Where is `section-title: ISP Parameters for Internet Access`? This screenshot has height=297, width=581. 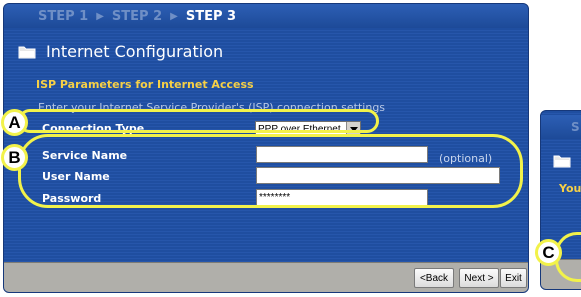 section-title: ISP Parameters for Internet Access is located at coordinates (145, 84).